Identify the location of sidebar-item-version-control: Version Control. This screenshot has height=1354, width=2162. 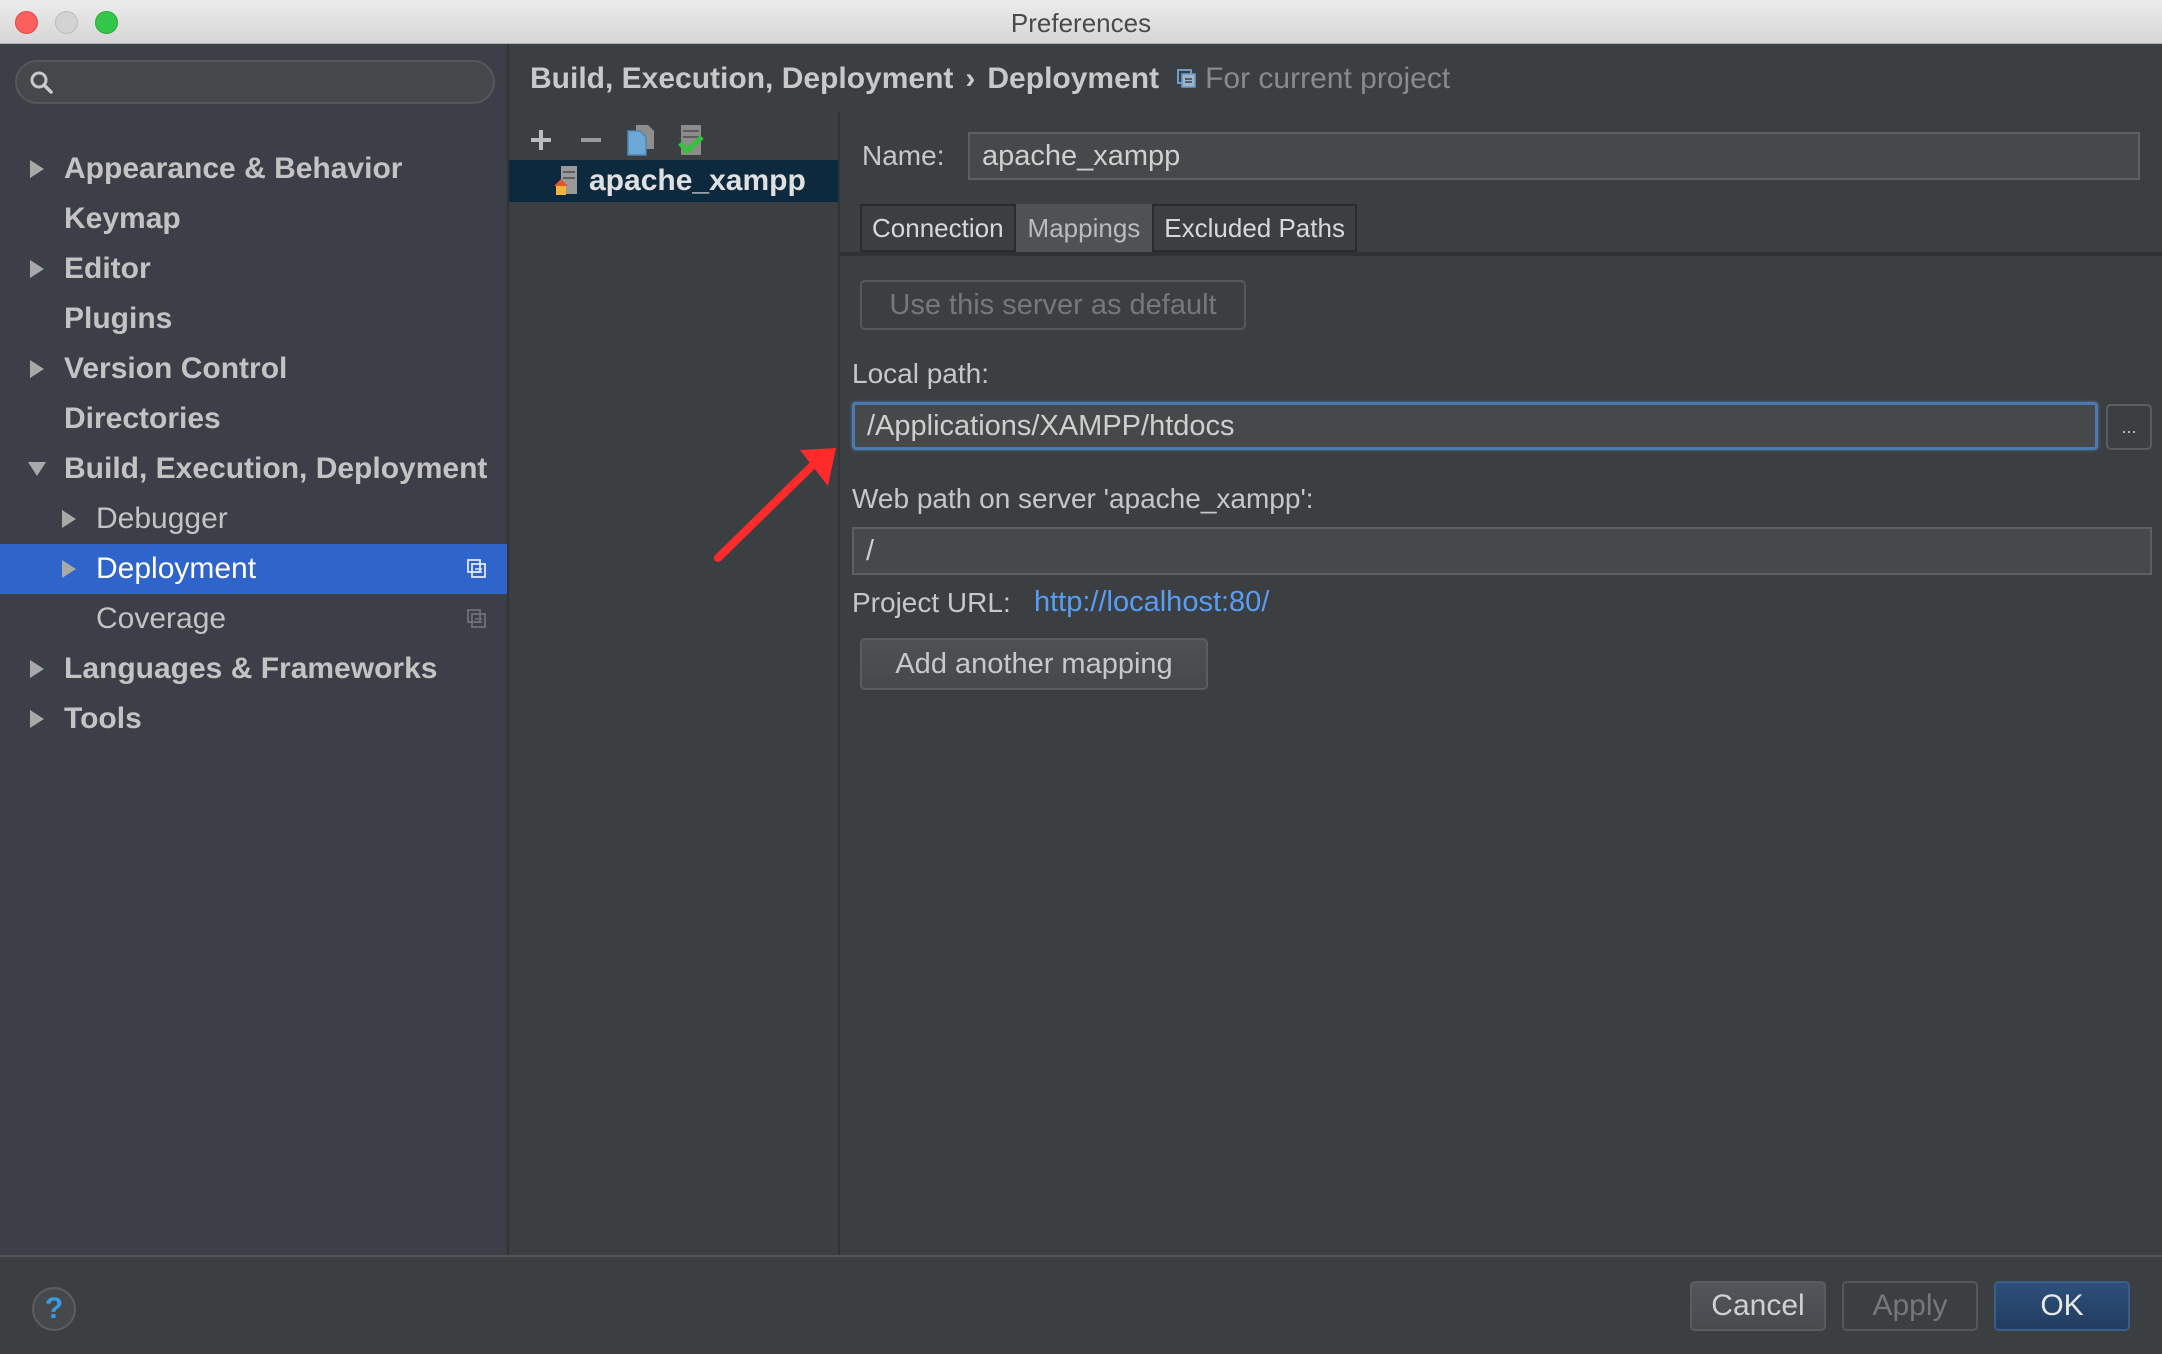
(253, 369).